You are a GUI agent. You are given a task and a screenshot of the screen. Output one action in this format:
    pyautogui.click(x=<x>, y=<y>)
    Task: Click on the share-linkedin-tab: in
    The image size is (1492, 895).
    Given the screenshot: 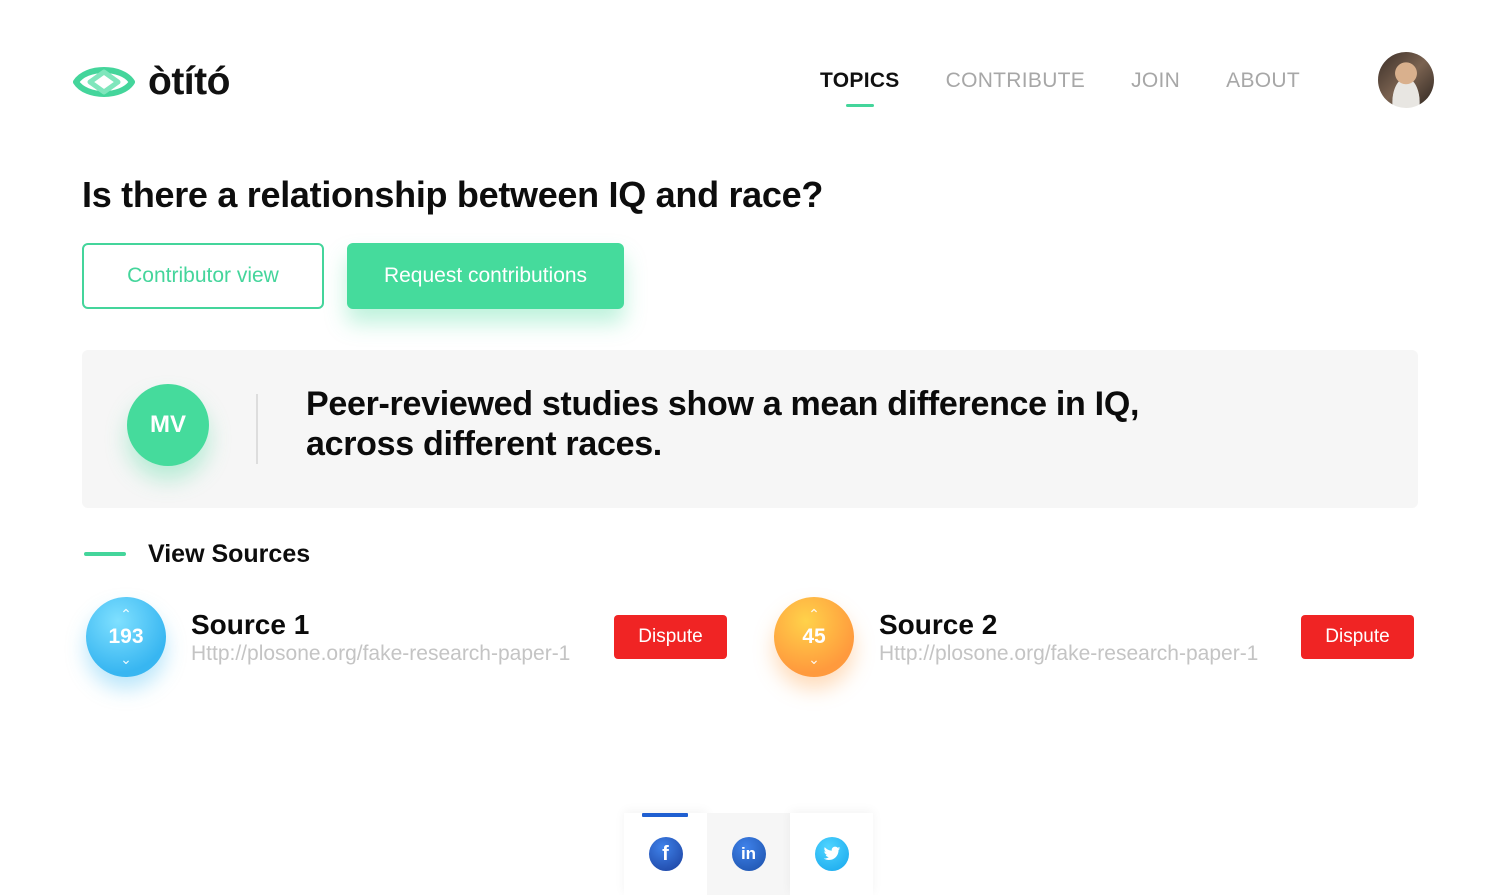 What is the action you would take?
    pyautogui.click(x=748, y=854)
    